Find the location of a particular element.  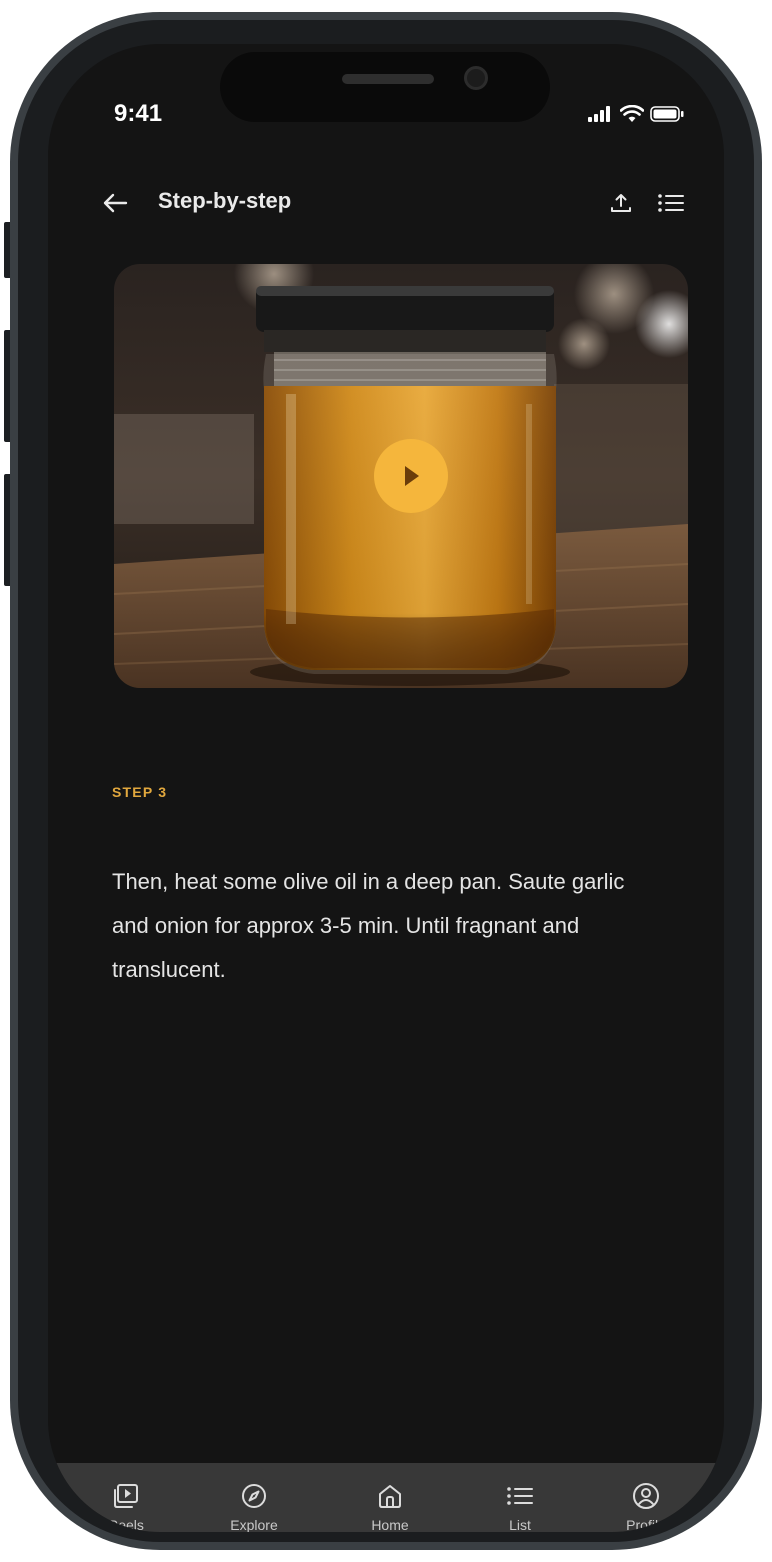

status-icons is located at coordinates (636, 114).